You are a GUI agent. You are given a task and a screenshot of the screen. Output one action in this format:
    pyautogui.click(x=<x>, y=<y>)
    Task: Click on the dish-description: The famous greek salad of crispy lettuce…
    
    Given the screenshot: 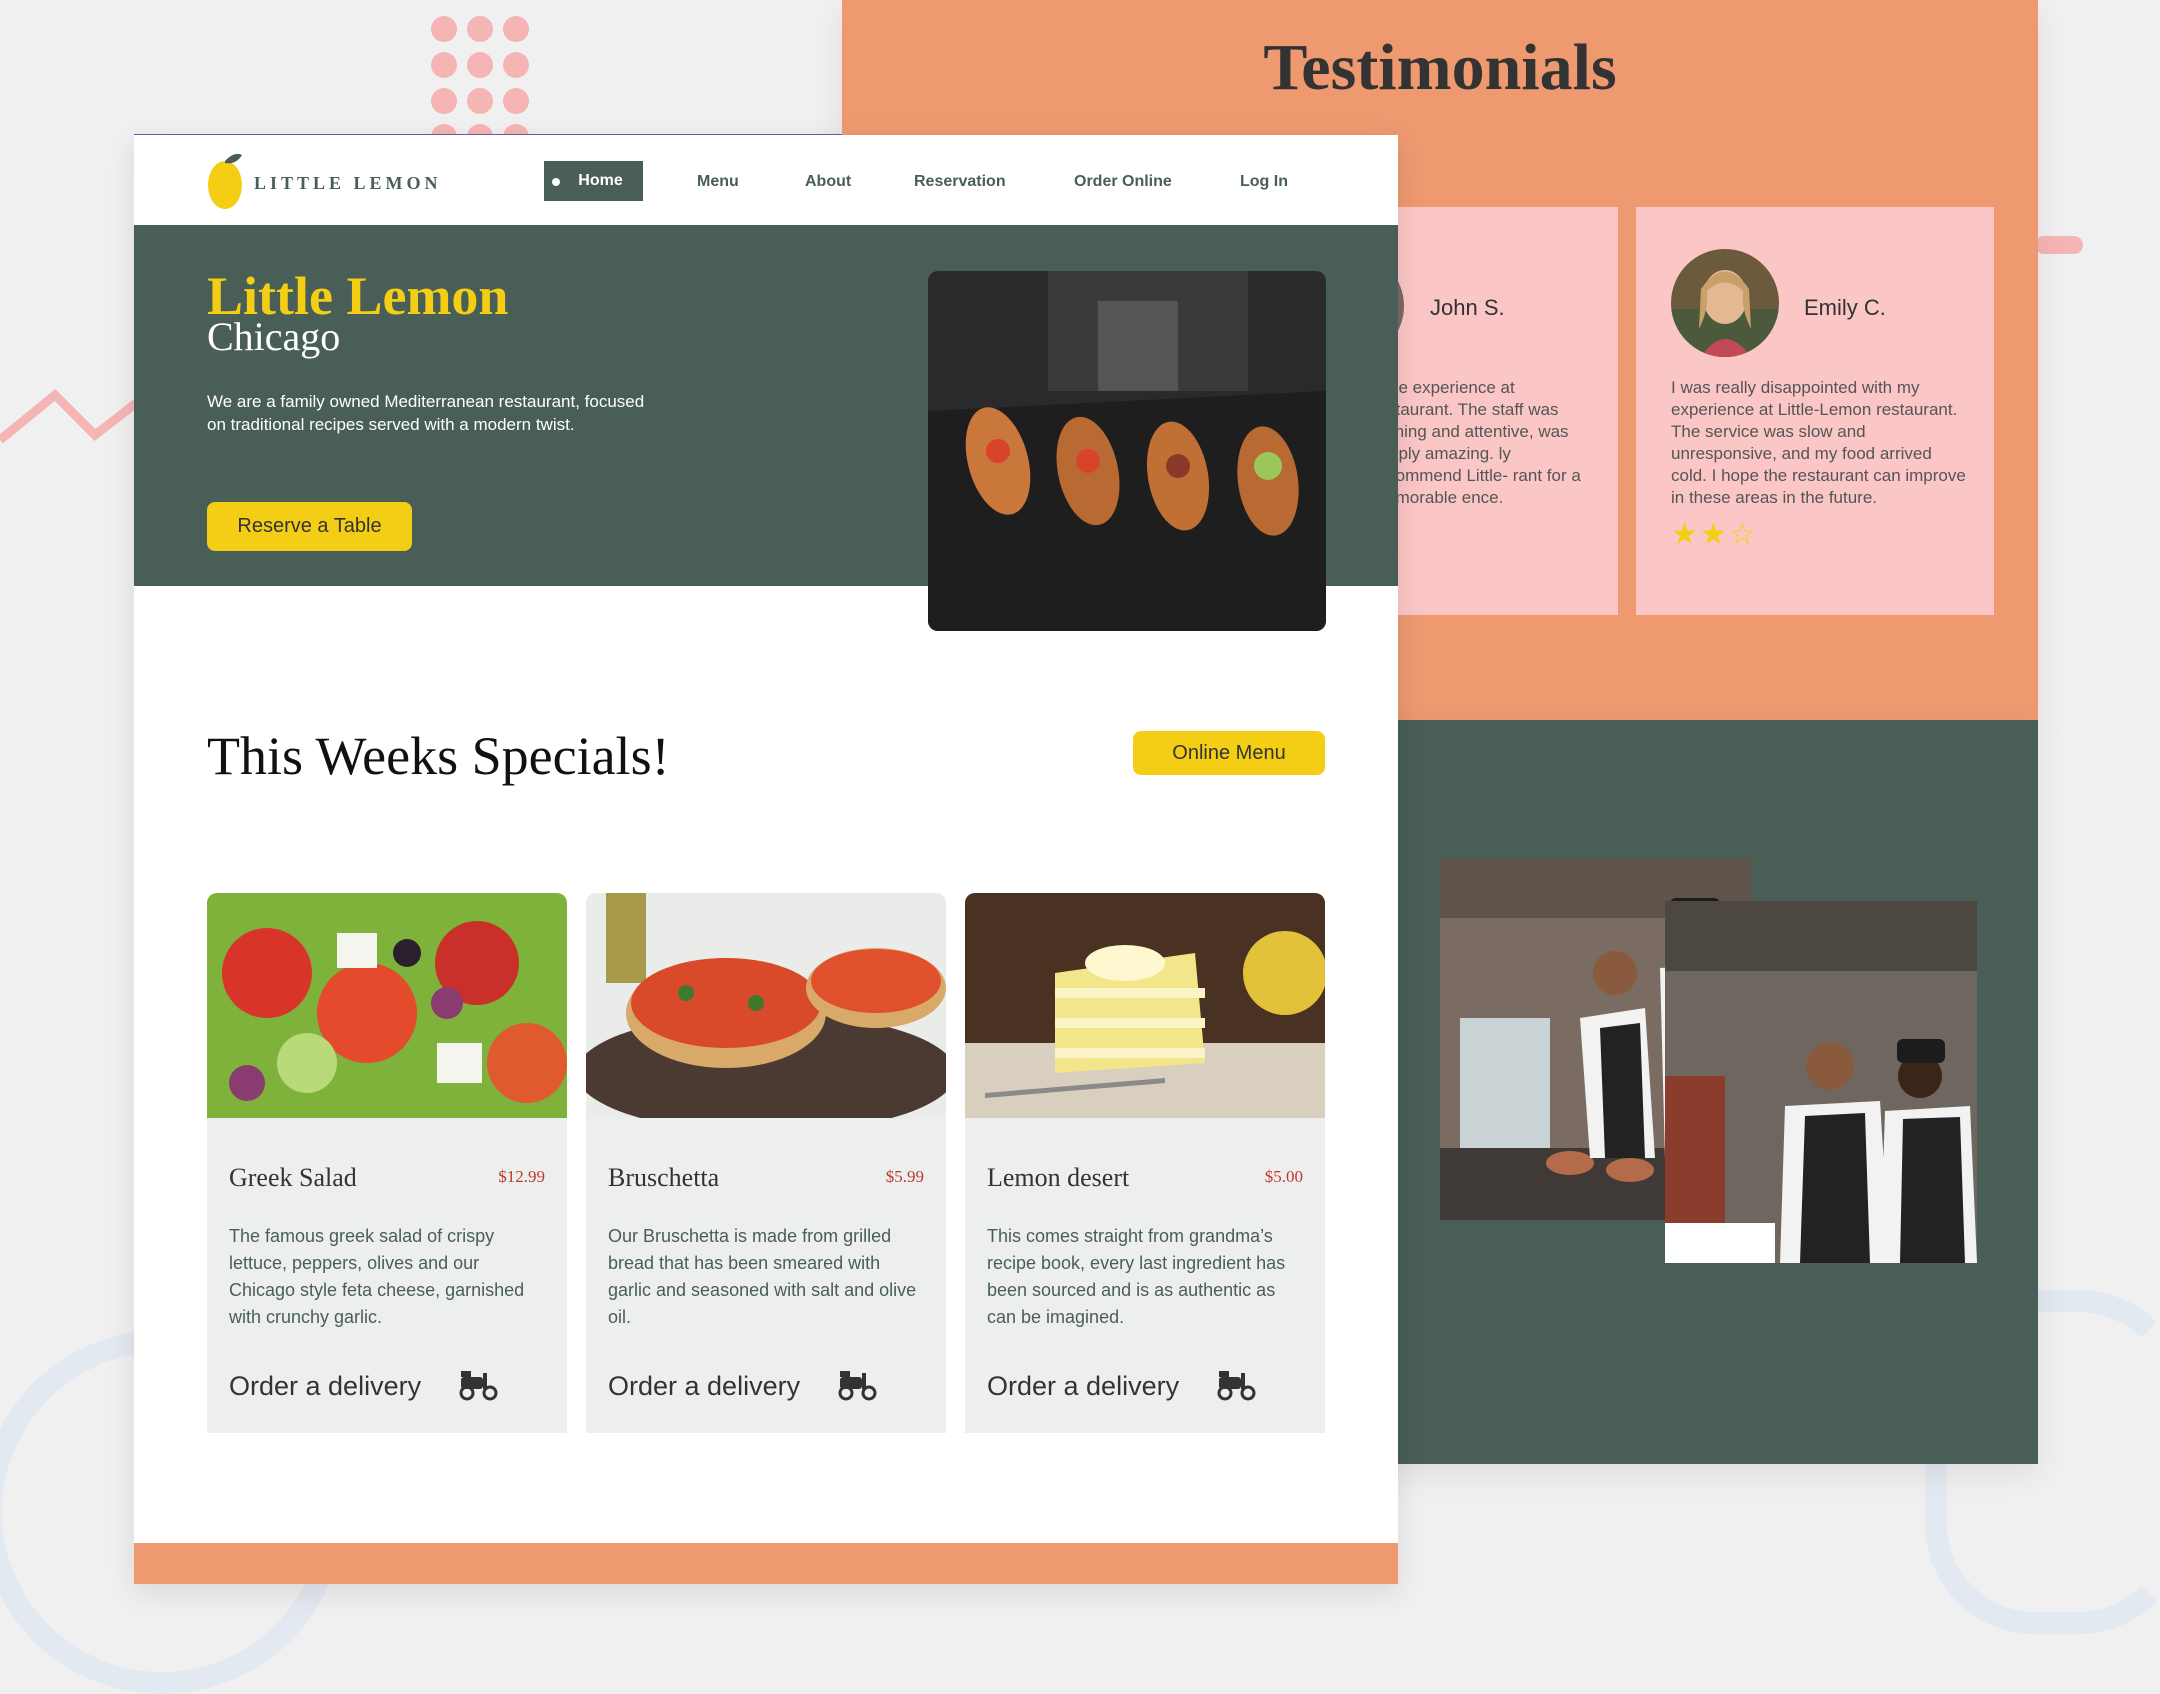 What is the action you would take?
    pyautogui.click(x=377, y=1276)
    